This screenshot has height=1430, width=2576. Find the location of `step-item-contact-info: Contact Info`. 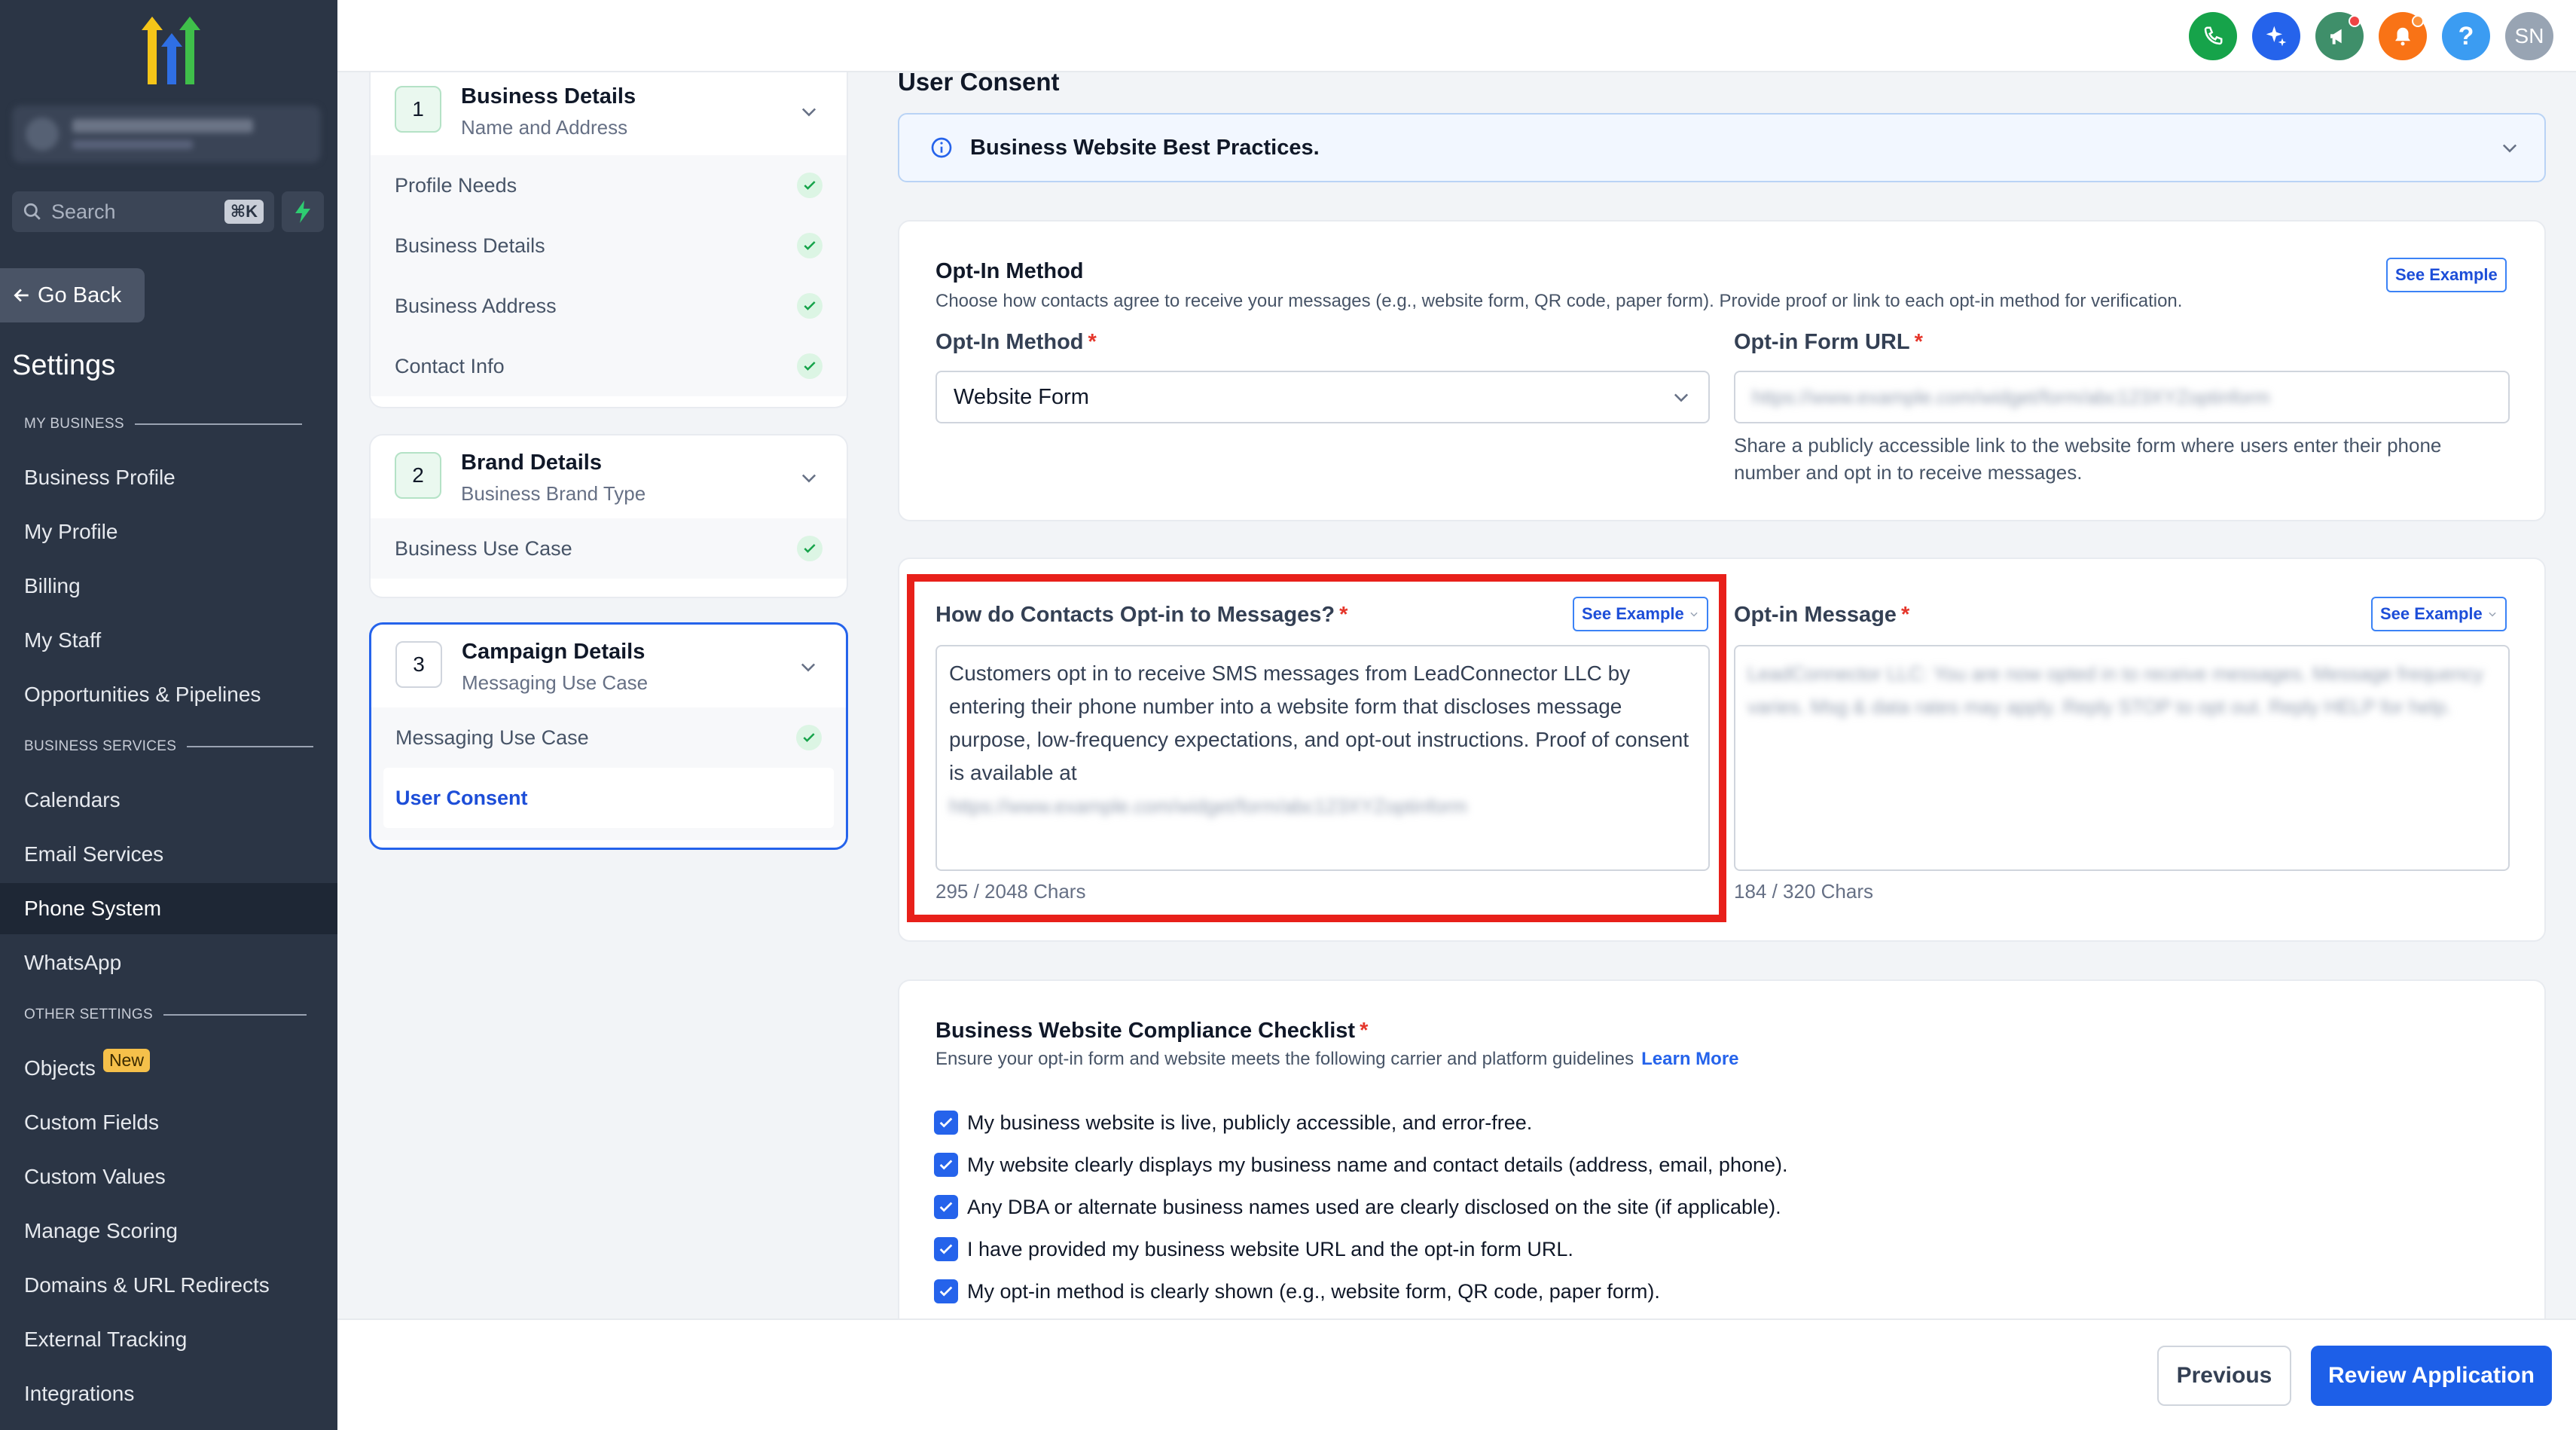

step-item-contact-info: Contact Info is located at coordinates (609, 366).